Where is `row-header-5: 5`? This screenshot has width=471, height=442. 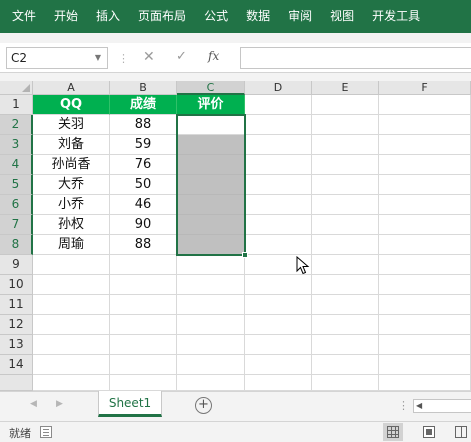 row-header-5: 5 is located at coordinates (16, 185).